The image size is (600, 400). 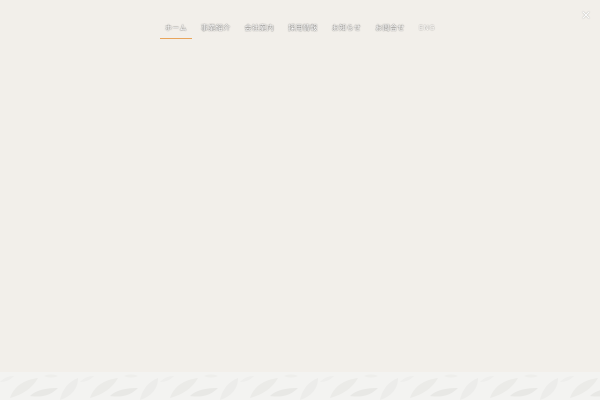 What do you see at coordinates (390, 28) in the screenshot?
I see `nav-item-contact: お問合せ` at bounding box center [390, 28].